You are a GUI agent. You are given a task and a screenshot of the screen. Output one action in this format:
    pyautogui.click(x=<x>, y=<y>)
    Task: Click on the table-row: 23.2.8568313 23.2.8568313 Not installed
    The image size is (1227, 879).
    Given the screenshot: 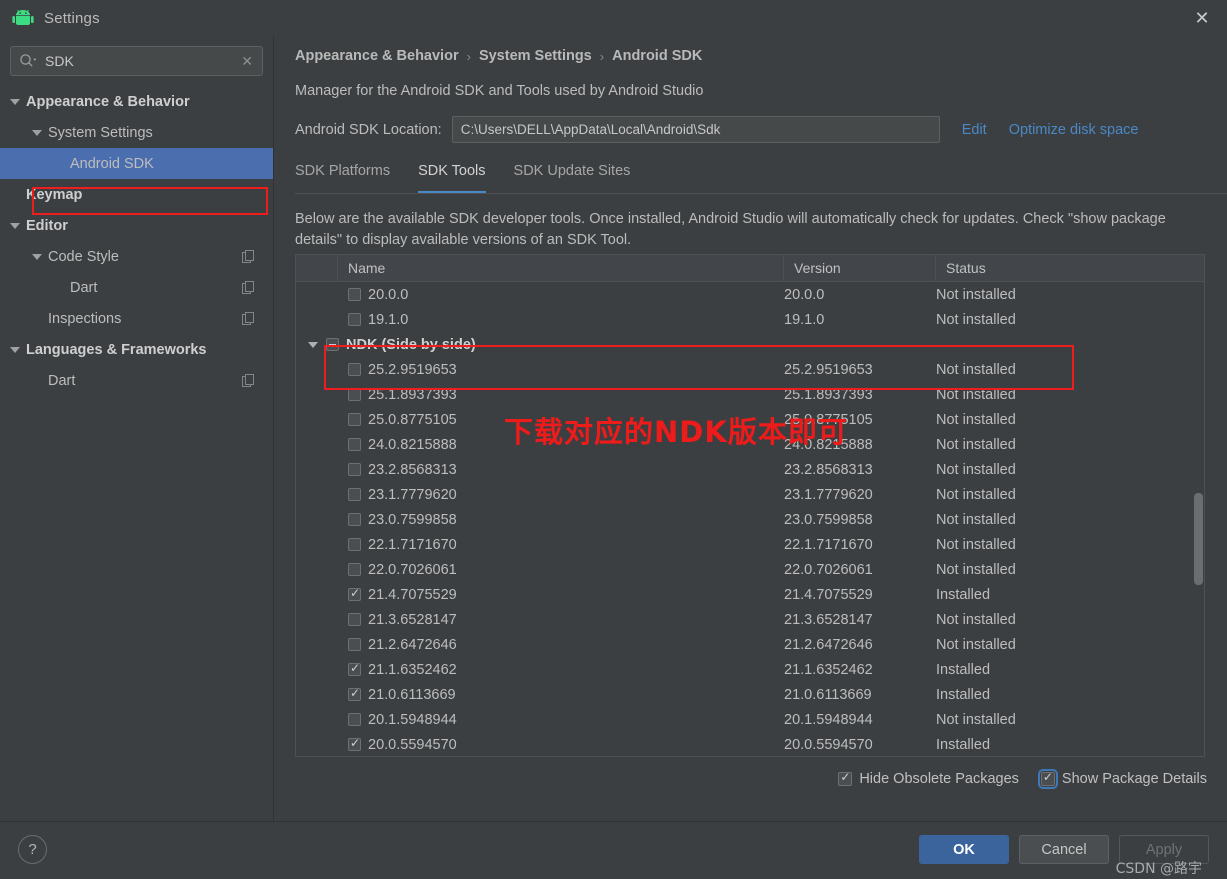 What is the action you would take?
    pyautogui.click(x=750, y=469)
    